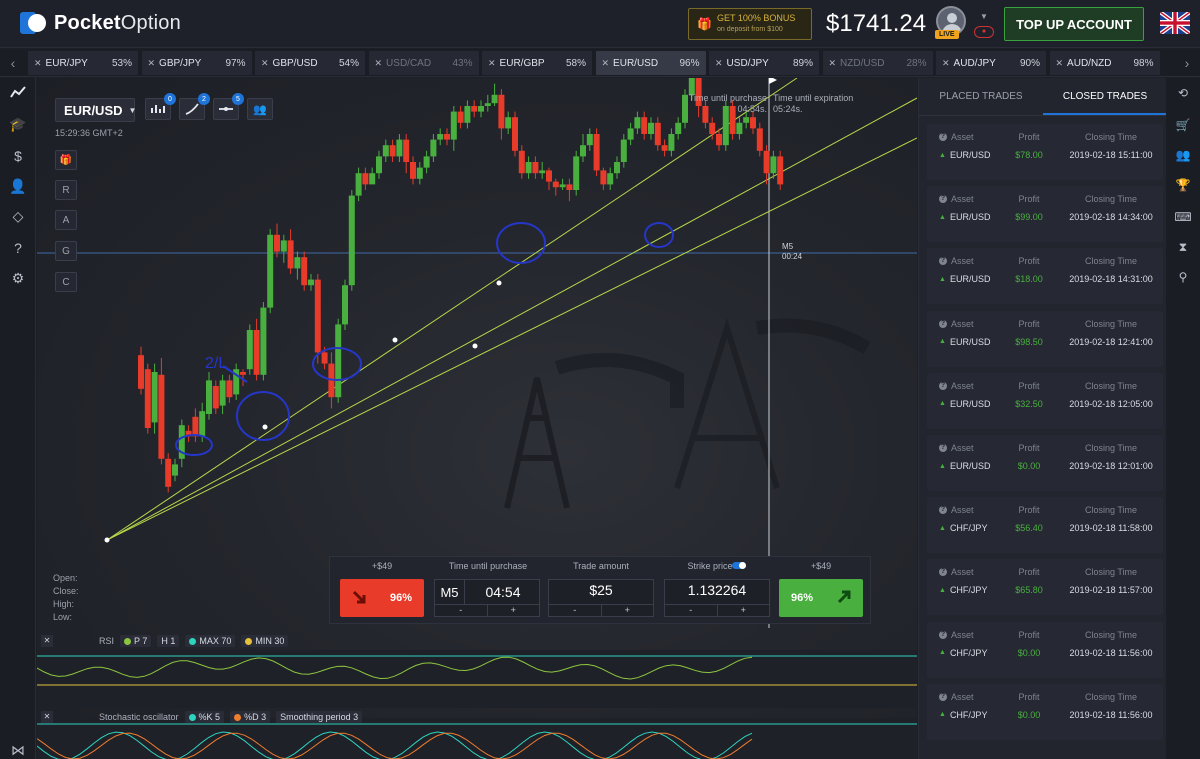 Image resolution: width=1200 pixels, height=759 pixels. What do you see at coordinates (210, 641) in the screenshot?
I see `rsi-param-max: MAX 70` at bounding box center [210, 641].